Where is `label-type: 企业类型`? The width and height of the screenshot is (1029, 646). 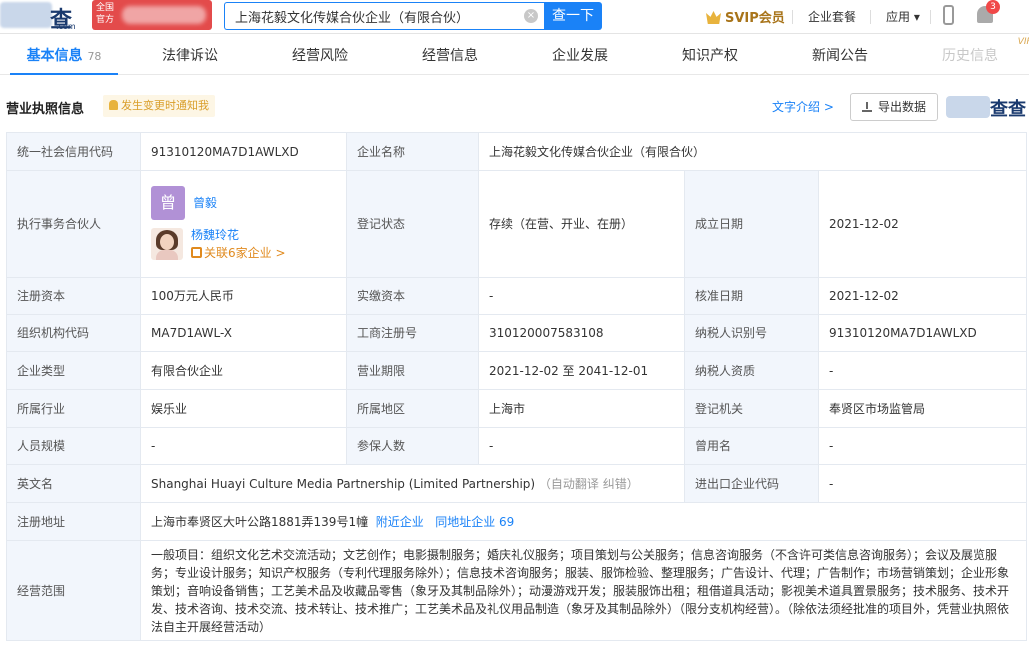
label-type: 企业类型 is located at coordinates (73, 370).